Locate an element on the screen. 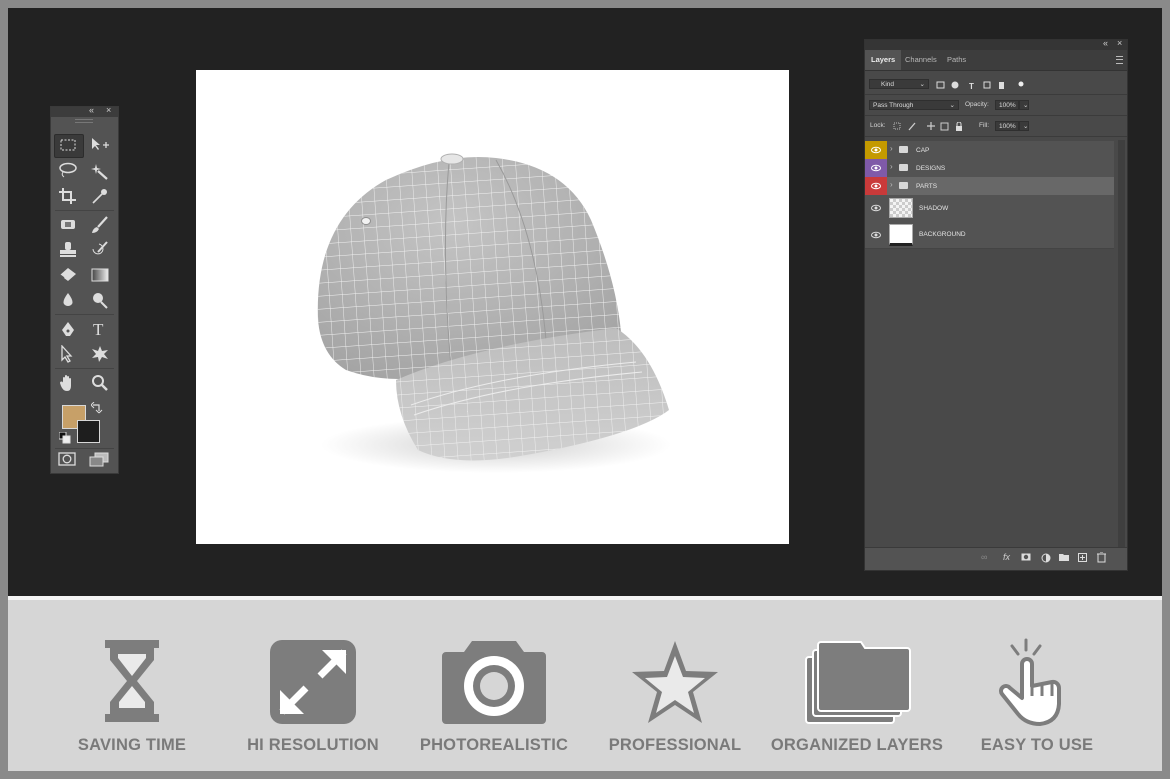 This screenshot has height=779, width=1170. adjustment-layer-icon is located at coordinates (1046, 558).